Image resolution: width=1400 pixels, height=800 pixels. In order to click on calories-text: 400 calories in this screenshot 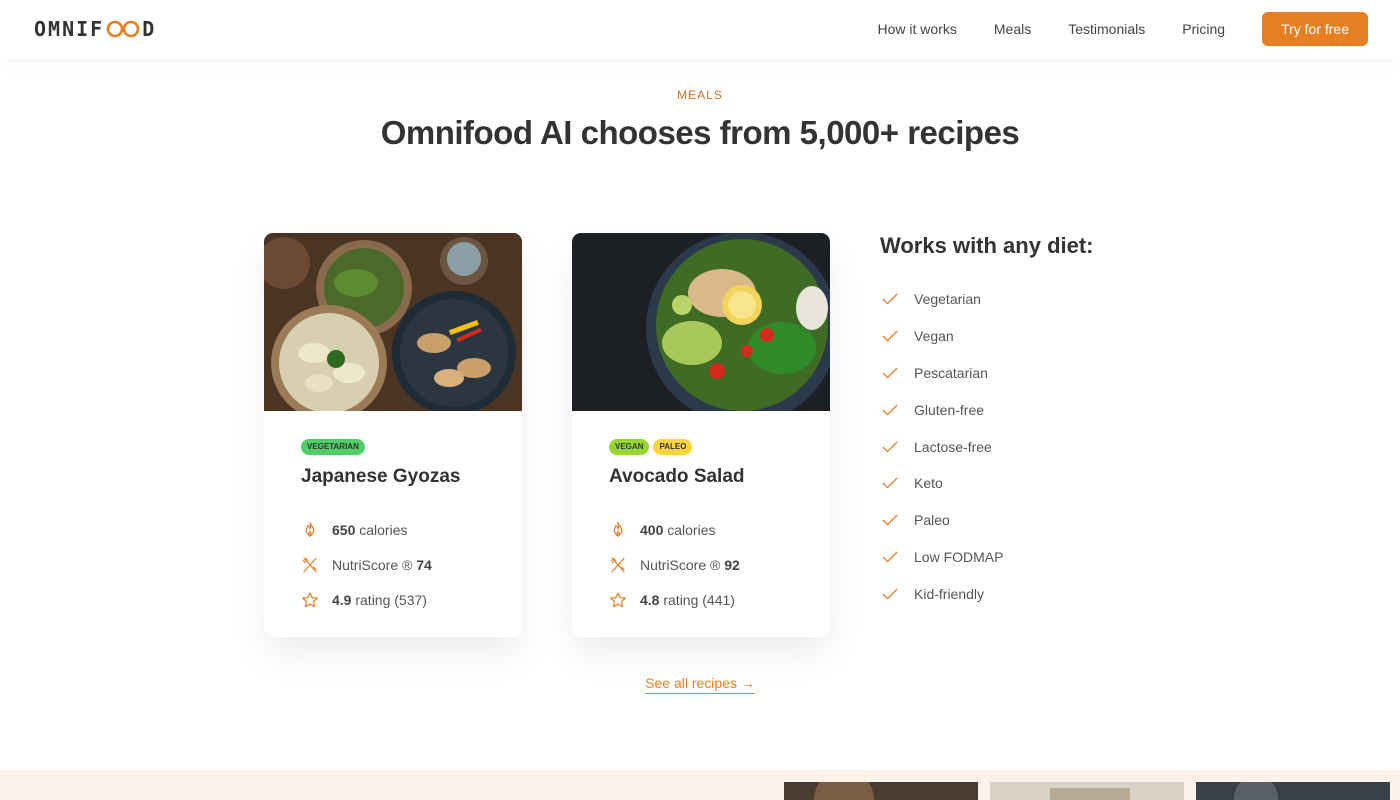, I will do `click(678, 530)`.